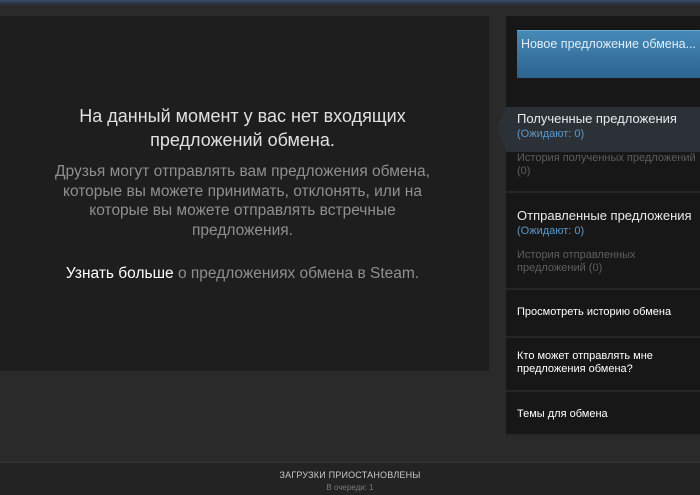  What do you see at coordinates (597, 119) in the screenshot?
I see `received-offers-title: Полученные предложения` at bounding box center [597, 119].